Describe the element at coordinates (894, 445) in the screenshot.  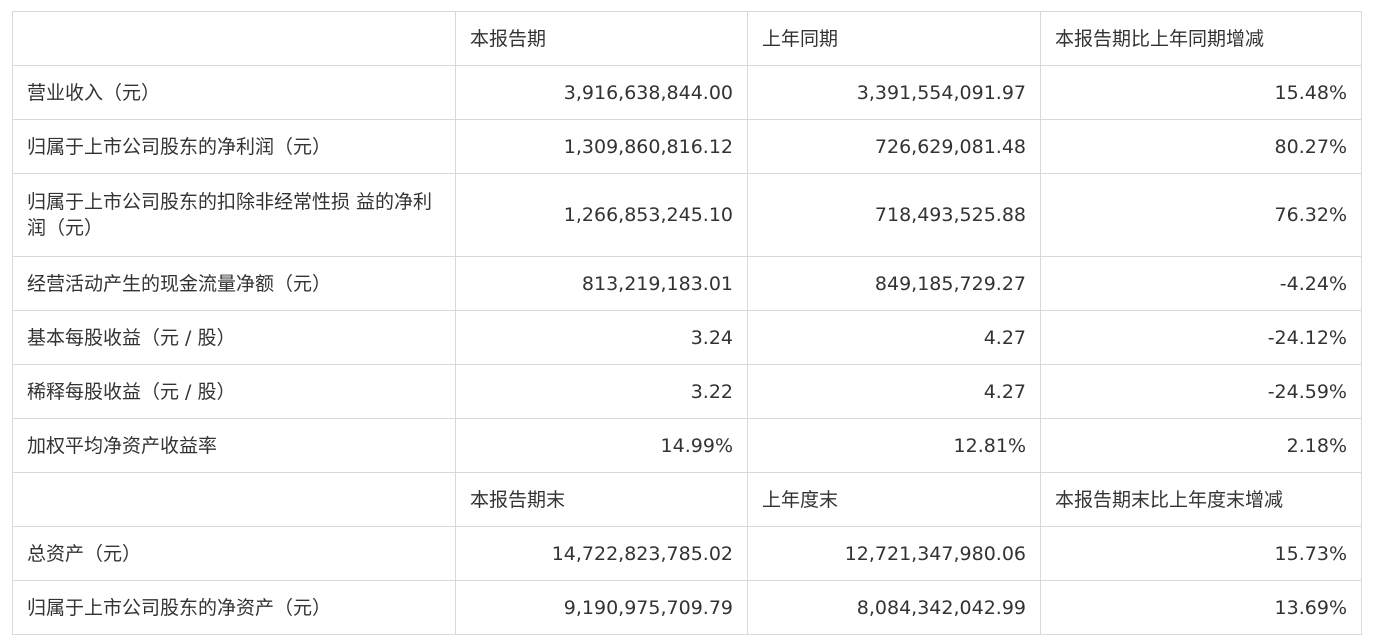
I see `cell-prior: 12.81%` at that location.